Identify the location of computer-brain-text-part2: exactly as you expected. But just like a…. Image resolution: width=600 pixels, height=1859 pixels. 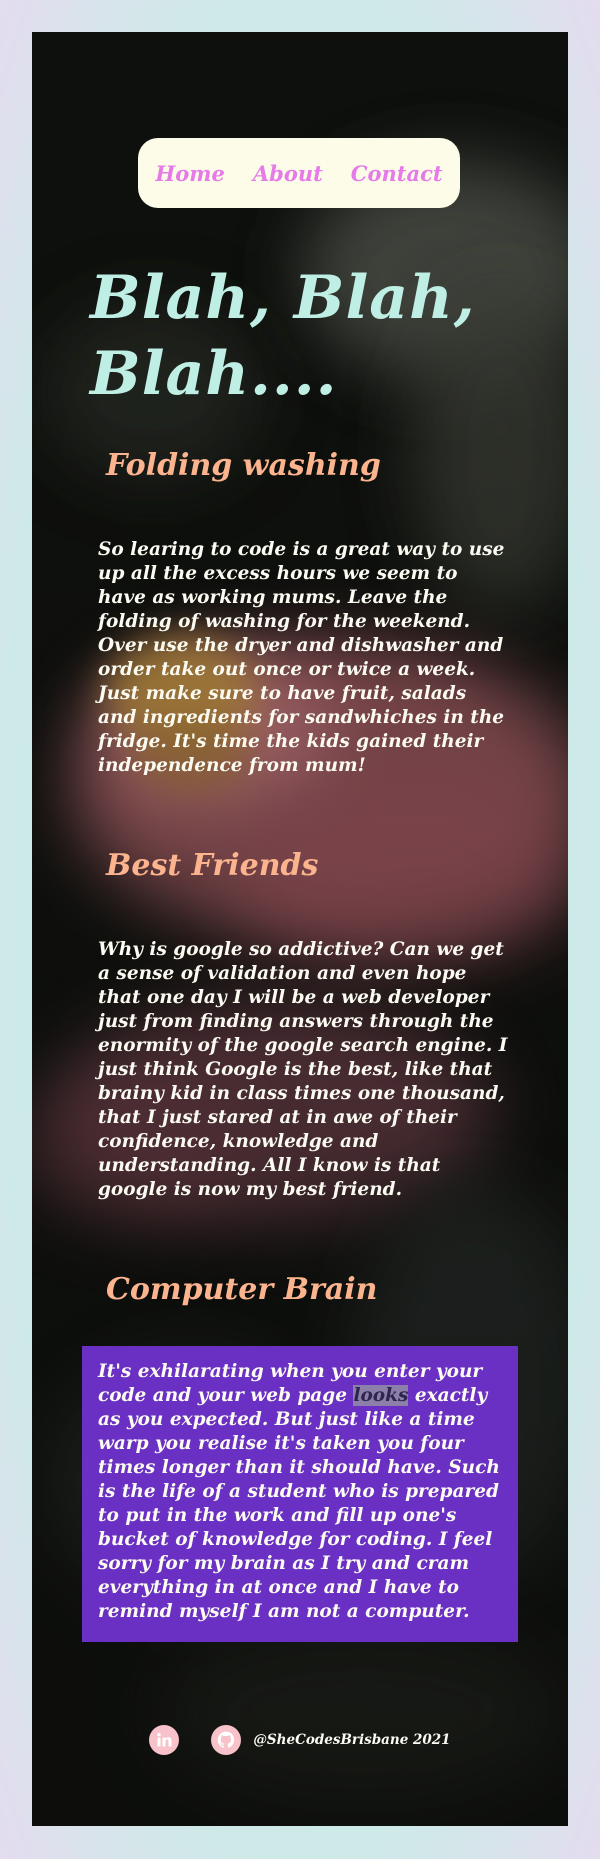
(299, 1503).